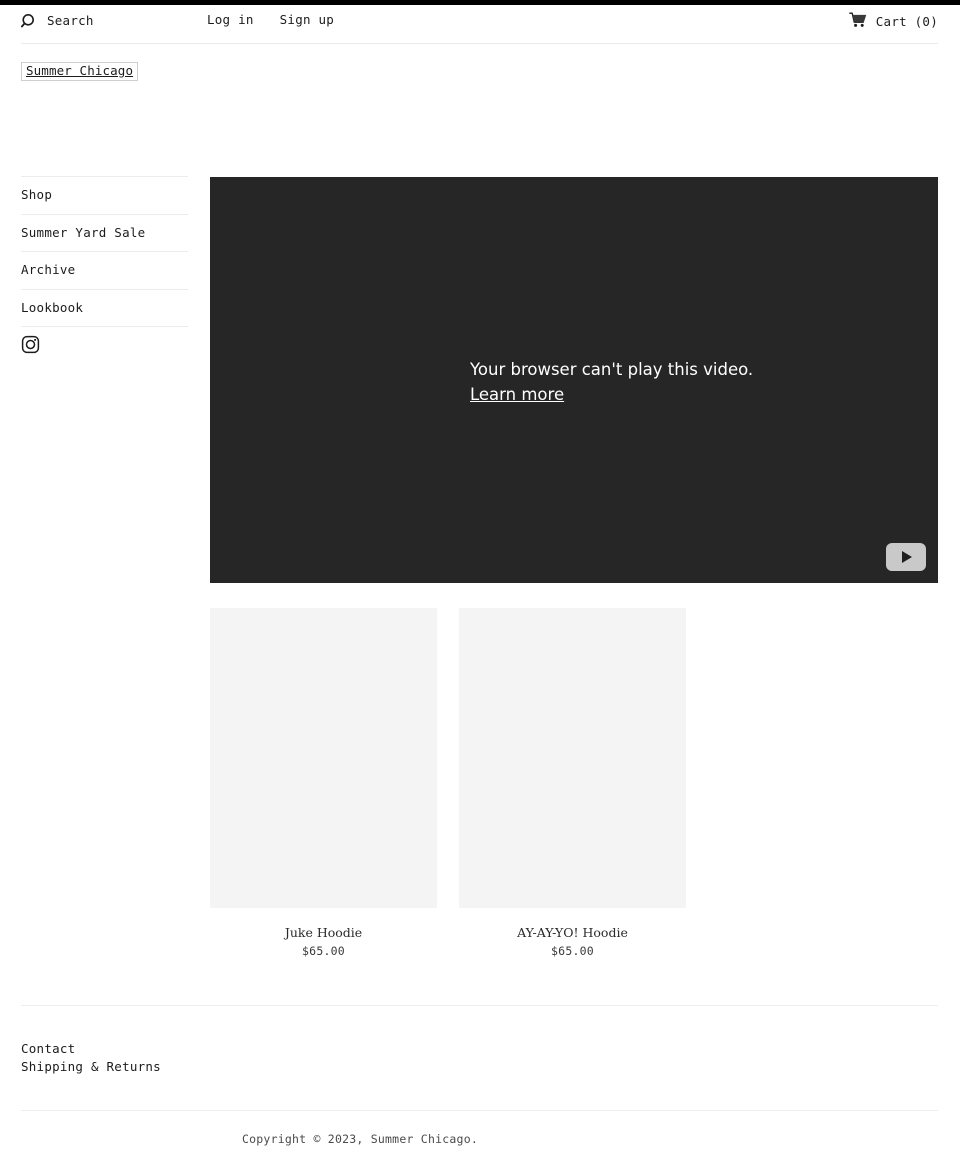  I want to click on cart-link: Cart (0), so click(893, 22).